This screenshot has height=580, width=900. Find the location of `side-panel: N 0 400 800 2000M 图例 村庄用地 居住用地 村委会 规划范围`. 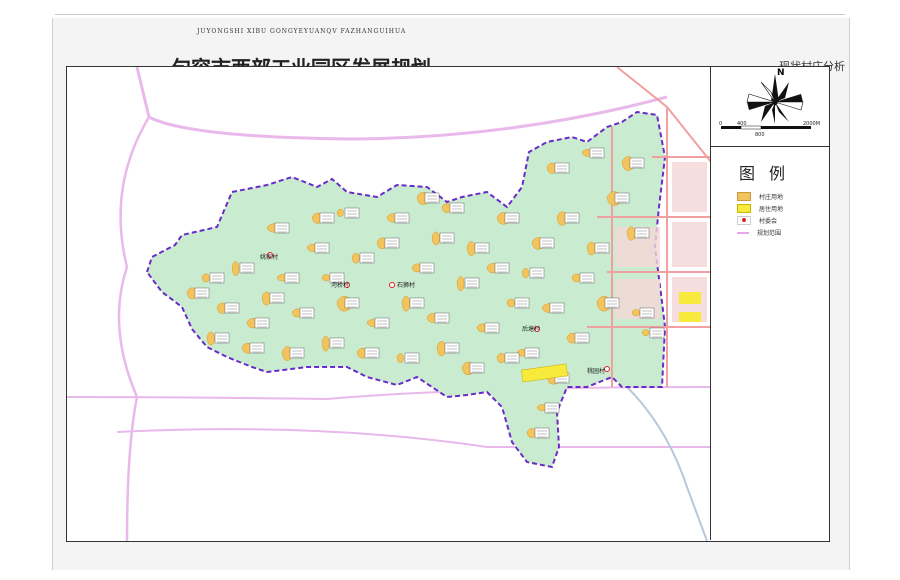

side-panel: N 0 400 800 2000M 图例 村庄用地 居住用地 村委会 规划范围 is located at coordinates (769, 303).